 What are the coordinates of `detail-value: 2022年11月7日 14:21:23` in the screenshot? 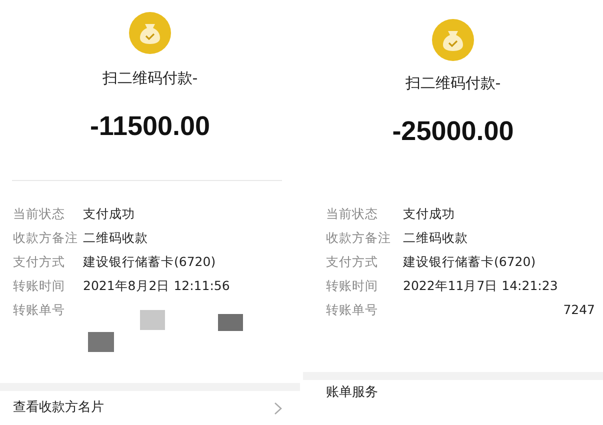 It's located at (480, 286).